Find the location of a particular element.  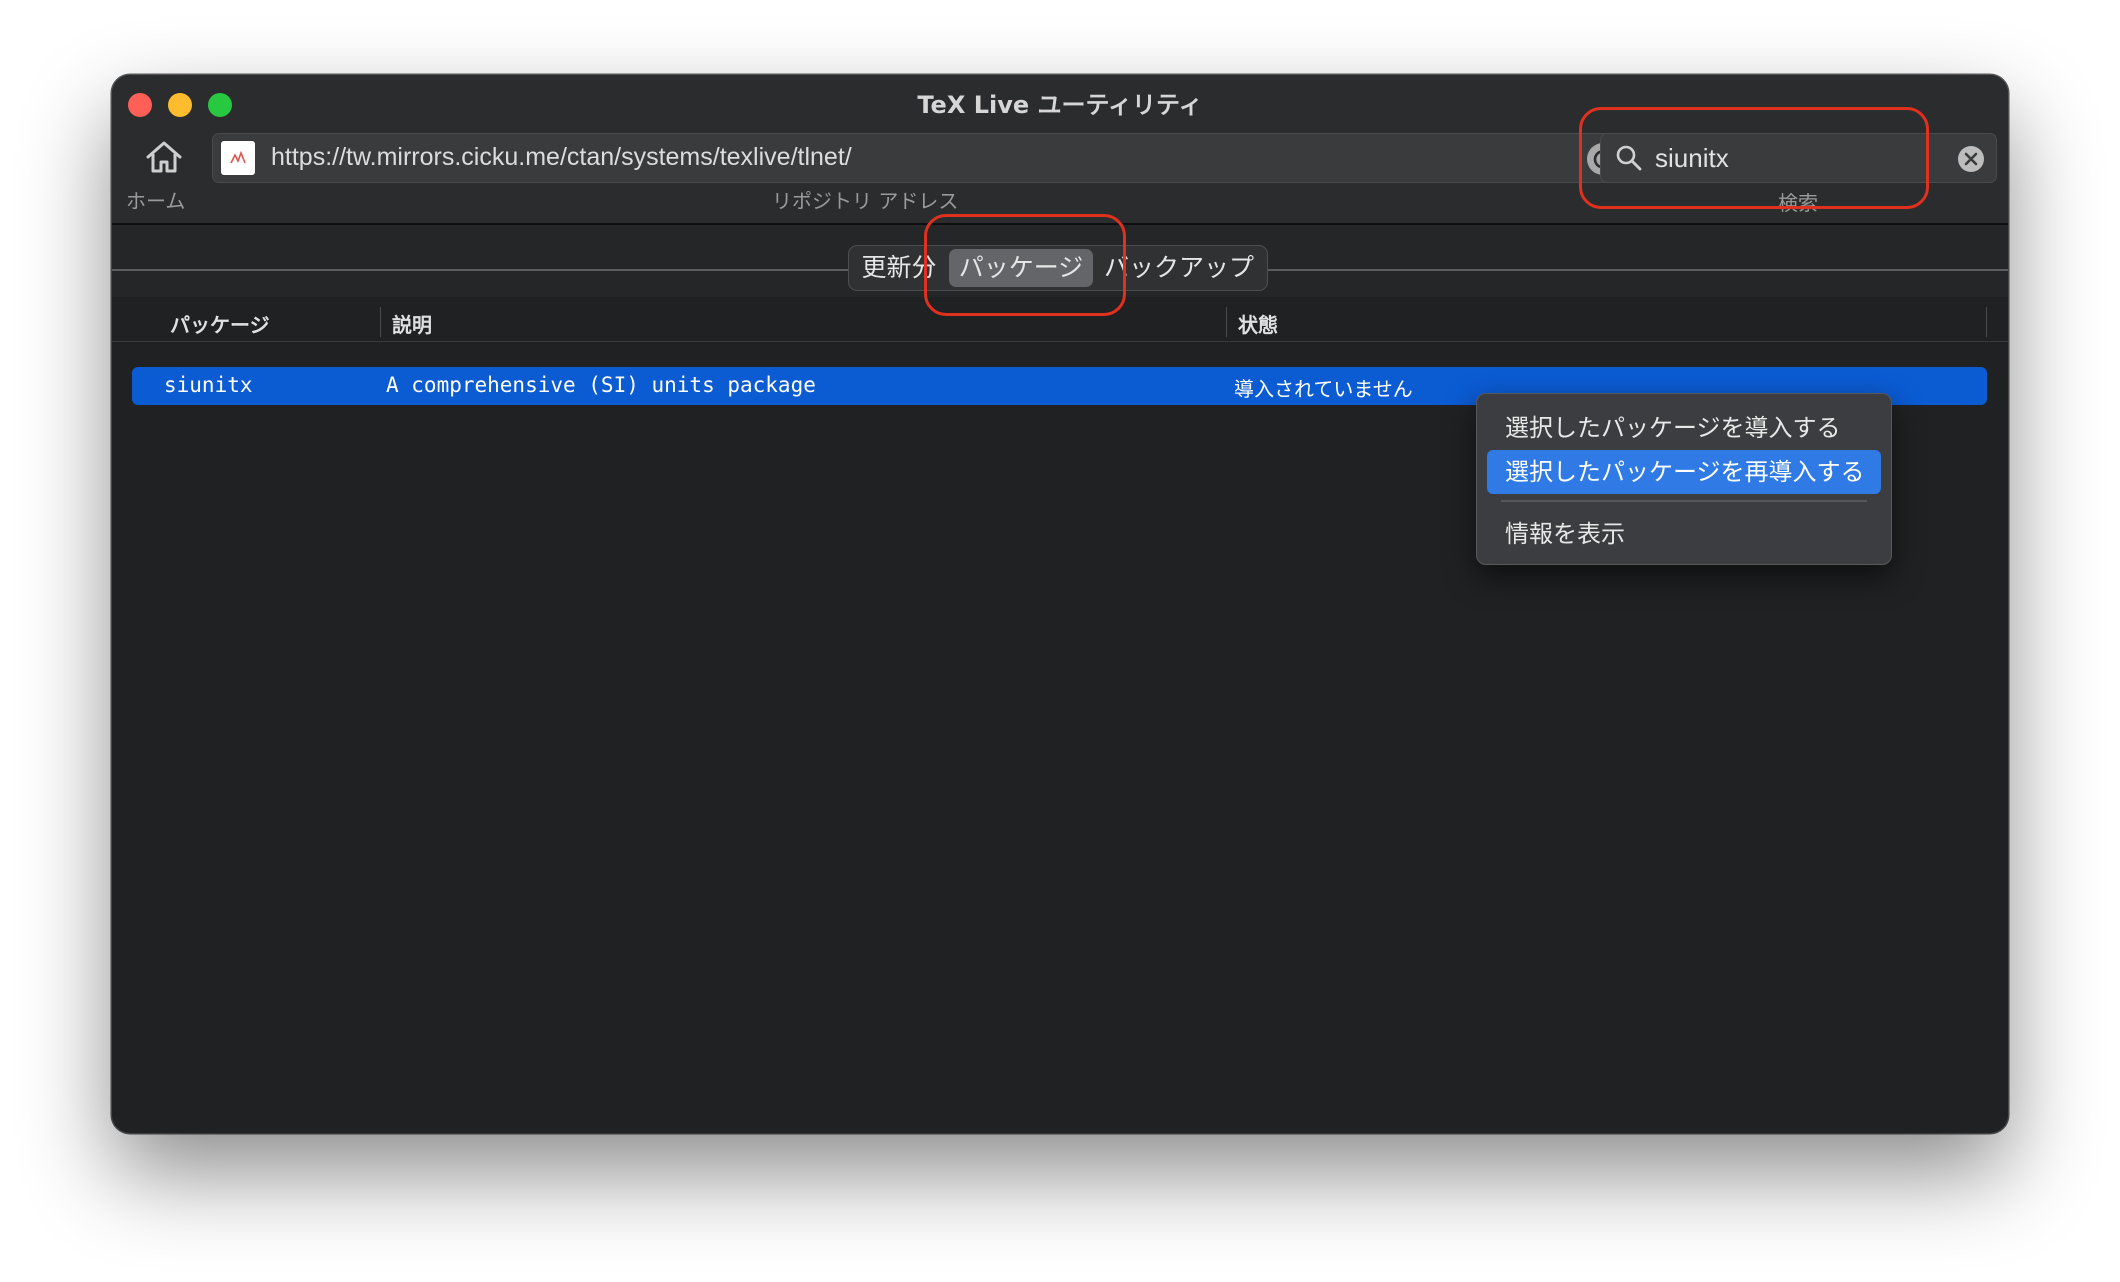

menu-separator is located at coordinates (1684, 501).